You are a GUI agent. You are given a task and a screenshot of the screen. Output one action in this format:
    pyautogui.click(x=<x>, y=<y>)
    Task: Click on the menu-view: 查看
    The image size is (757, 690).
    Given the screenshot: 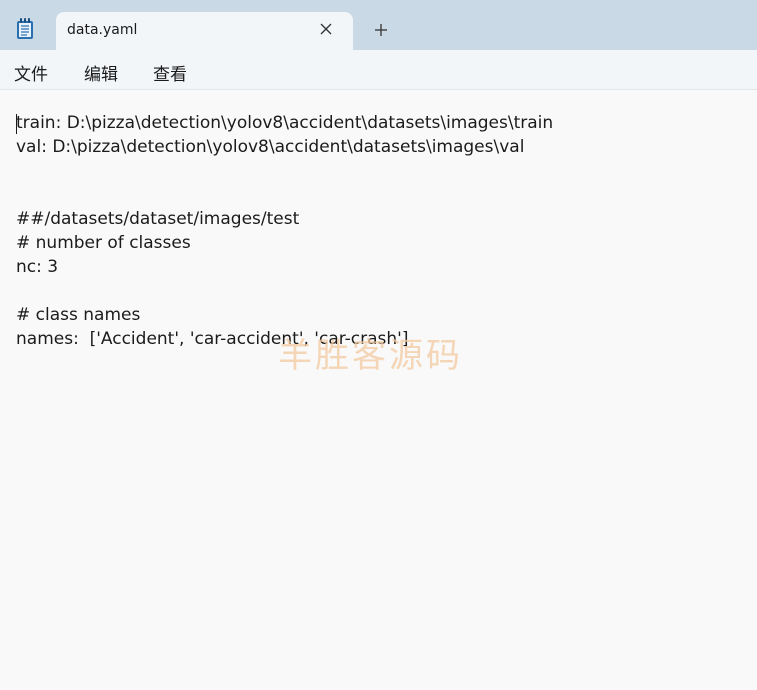 What is the action you would take?
    pyautogui.click(x=170, y=72)
    